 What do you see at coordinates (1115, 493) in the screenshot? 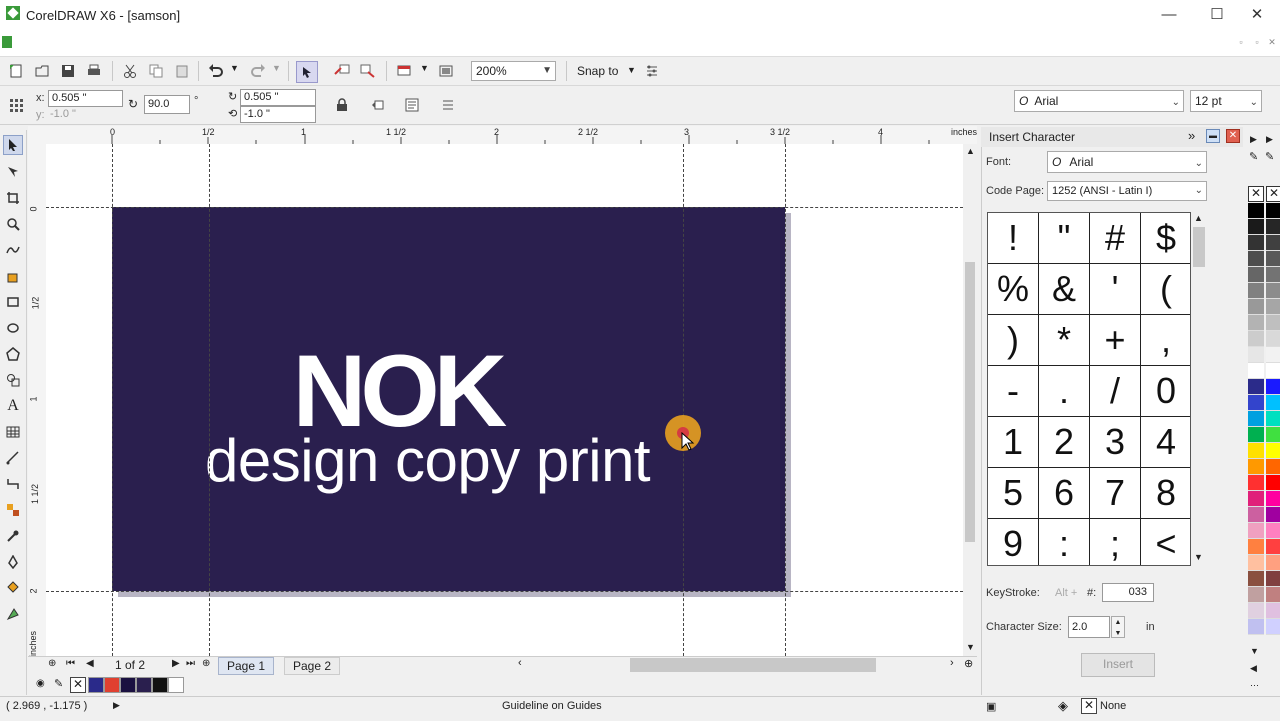
I see `character-cell: 7` at bounding box center [1115, 493].